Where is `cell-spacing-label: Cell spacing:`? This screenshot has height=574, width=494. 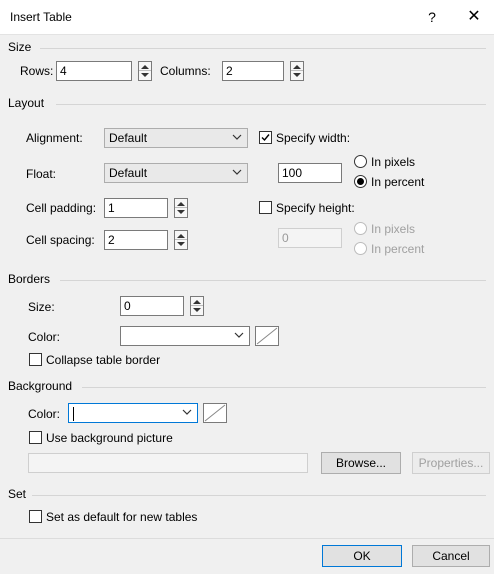
cell-spacing-label: Cell spacing: is located at coordinates (60, 240).